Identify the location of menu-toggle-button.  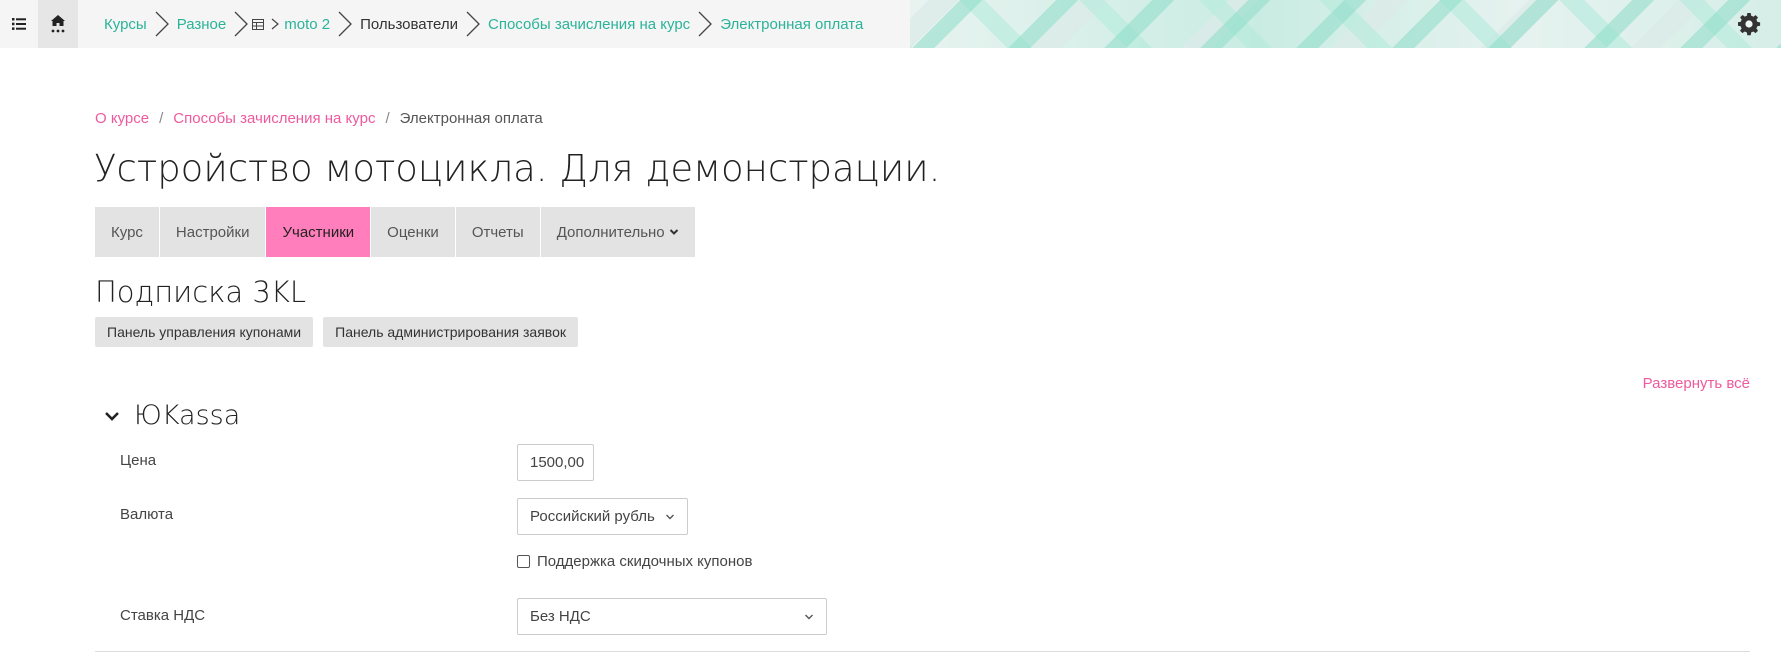
(19, 24).